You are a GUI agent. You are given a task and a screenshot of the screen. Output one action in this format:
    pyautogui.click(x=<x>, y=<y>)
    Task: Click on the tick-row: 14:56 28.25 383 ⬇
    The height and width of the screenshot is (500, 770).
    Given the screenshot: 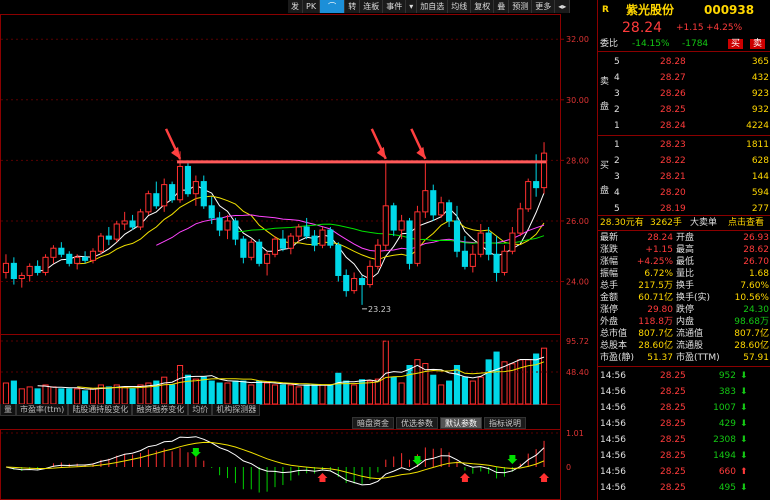 What is the action you would take?
    pyautogui.click(x=684, y=392)
    